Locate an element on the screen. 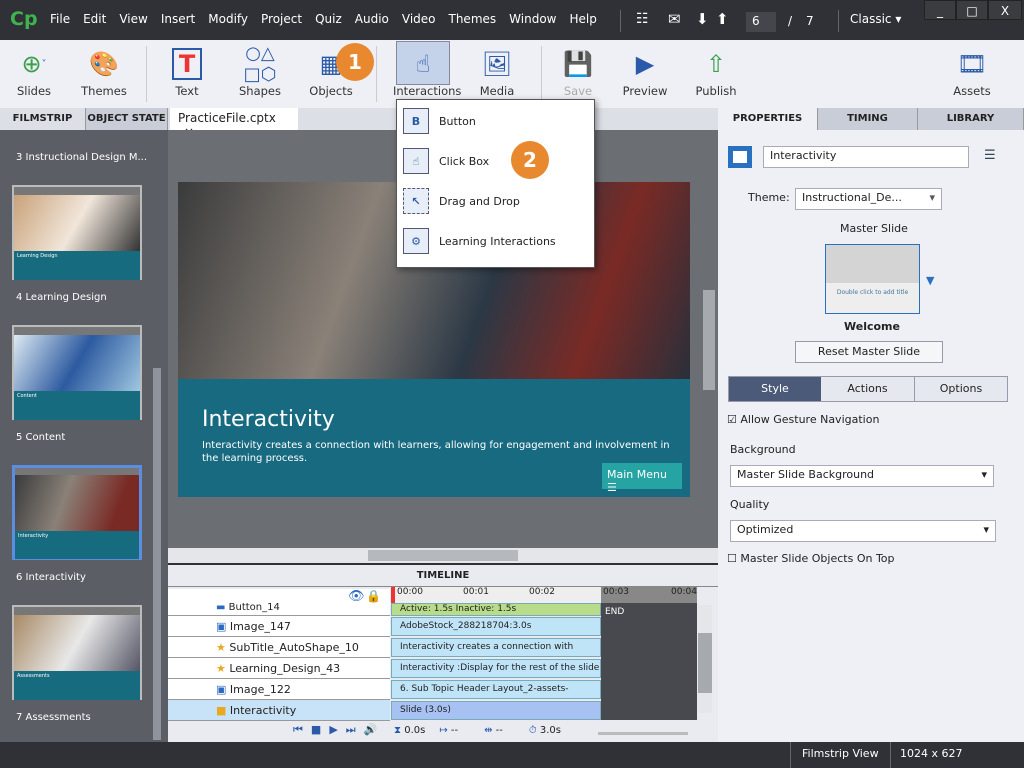  subtab-options: Options is located at coordinates (961, 389).